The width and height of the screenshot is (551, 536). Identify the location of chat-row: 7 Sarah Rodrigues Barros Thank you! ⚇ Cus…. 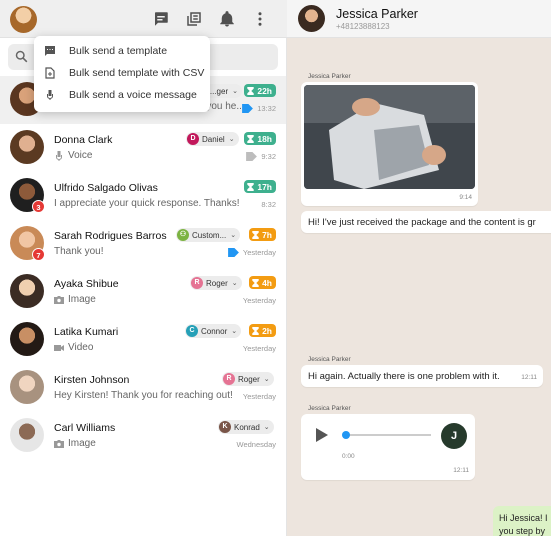
(143, 244).